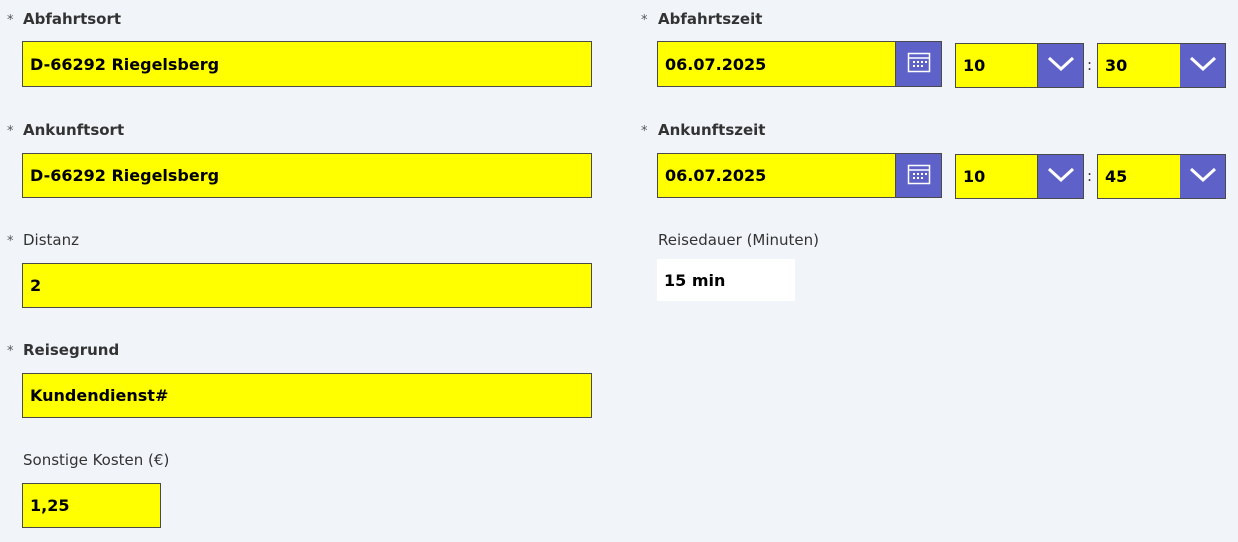 The height and width of the screenshot is (542, 1238). What do you see at coordinates (726, 280) in the screenshot?
I see `duration-value: 15 min` at bounding box center [726, 280].